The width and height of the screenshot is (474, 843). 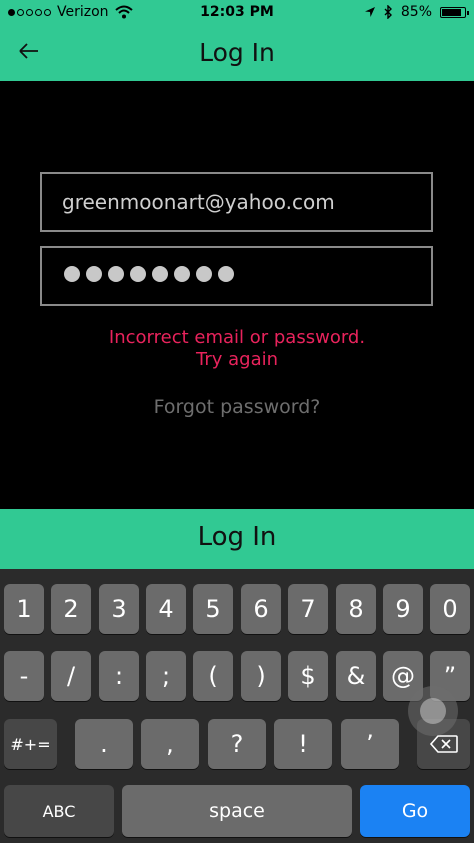 I want to click on key: 7, so click(x=308, y=609).